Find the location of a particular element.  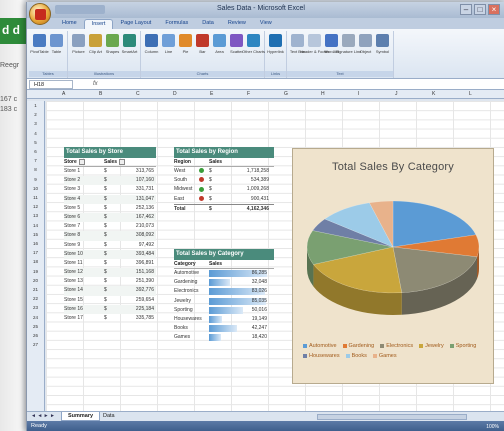

row-header: 18 is located at coordinates (35, 261).